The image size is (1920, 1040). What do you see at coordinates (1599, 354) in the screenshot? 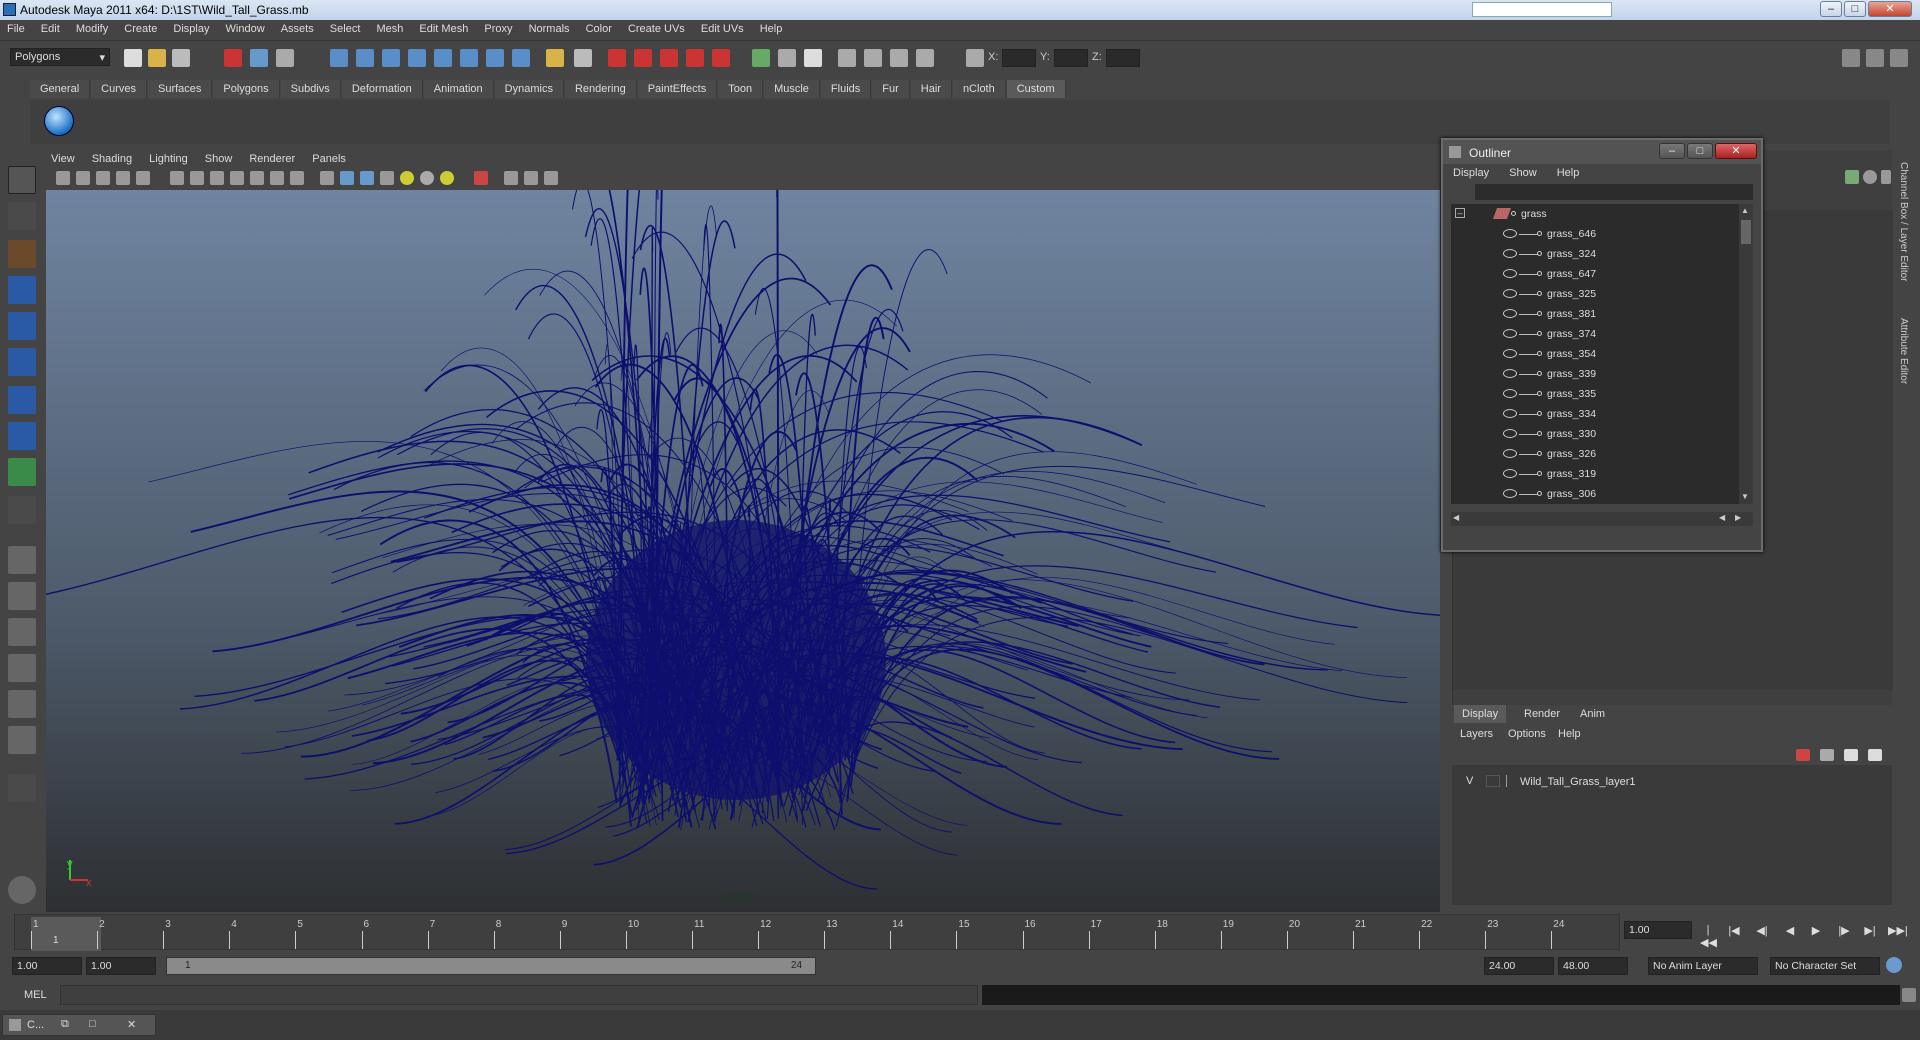
I see `outliner-row: grass_354` at bounding box center [1599, 354].